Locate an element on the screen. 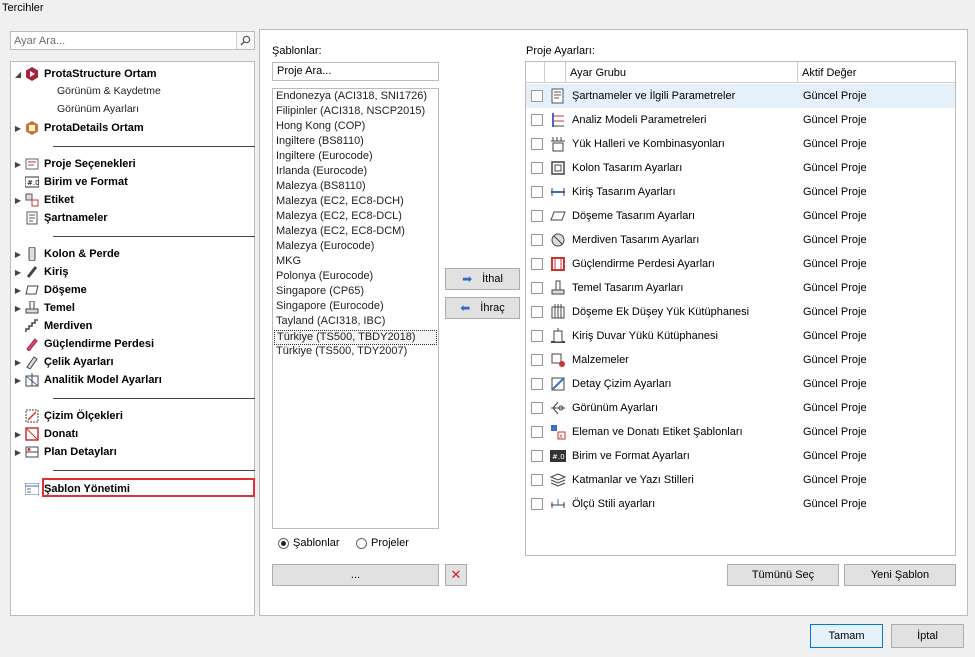  grid-row: Katmanlar ve Yazı Stilleri Güncel Proje is located at coordinates (740, 480).